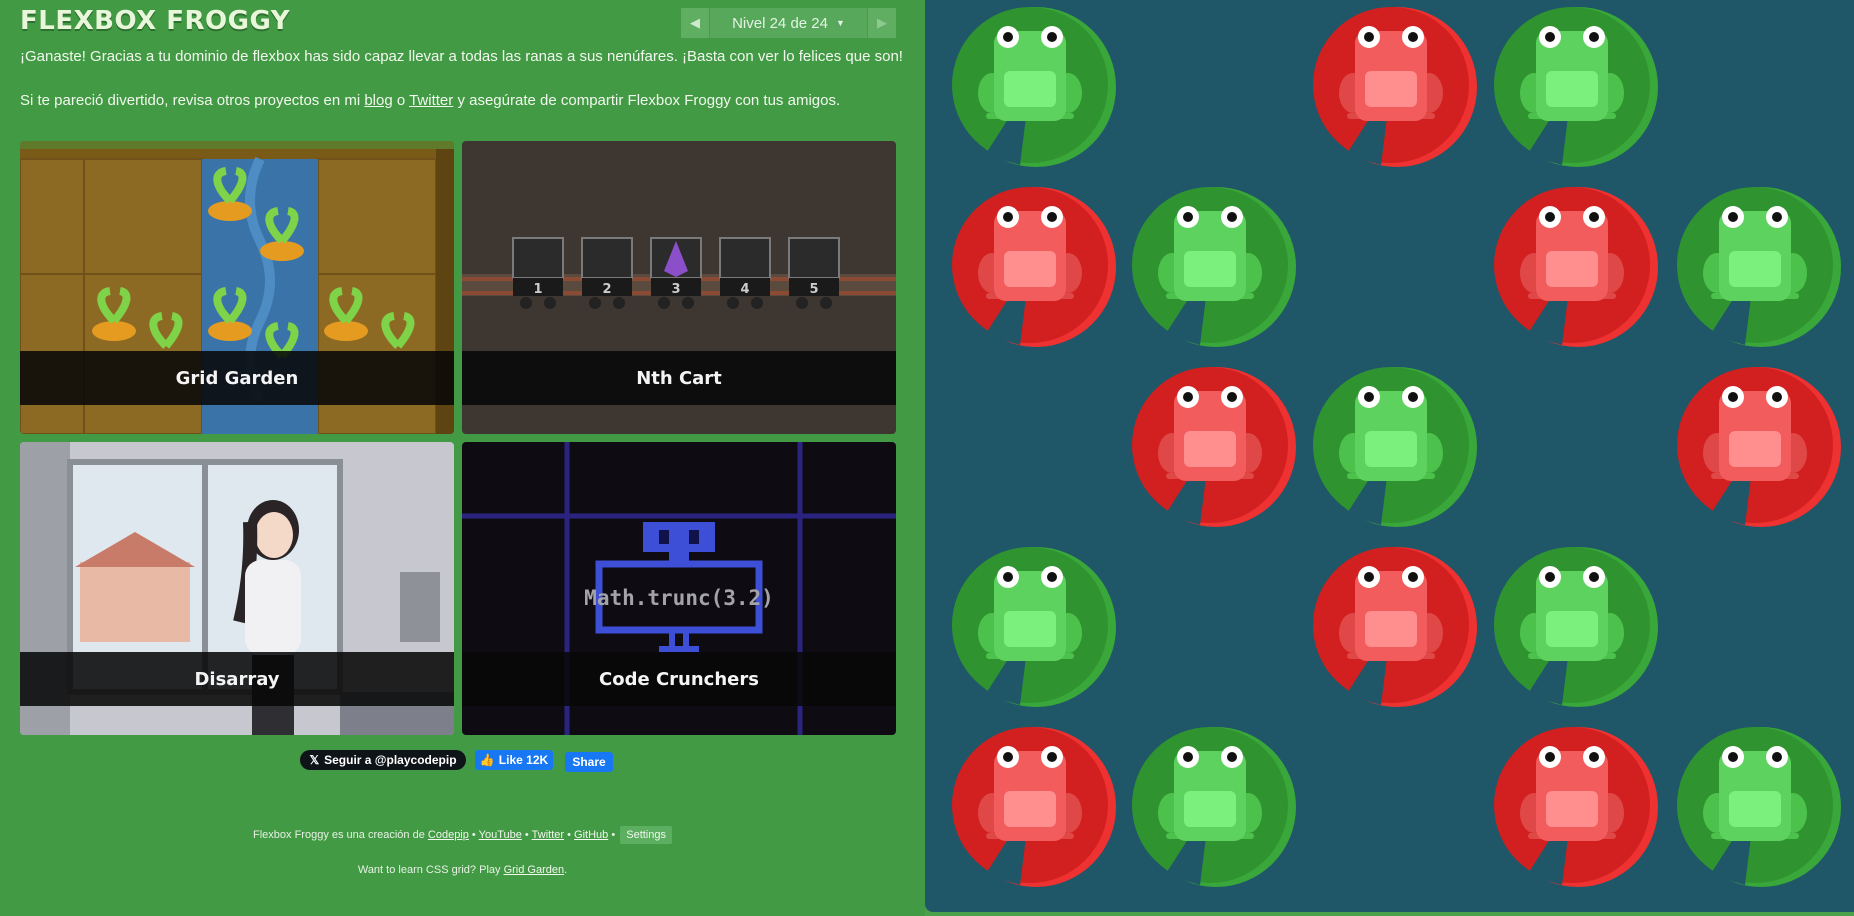 The width and height of the screenshot is (1854, 916). I want to click on project-card-grid-garden: Grid Garden, so click(237, 287).